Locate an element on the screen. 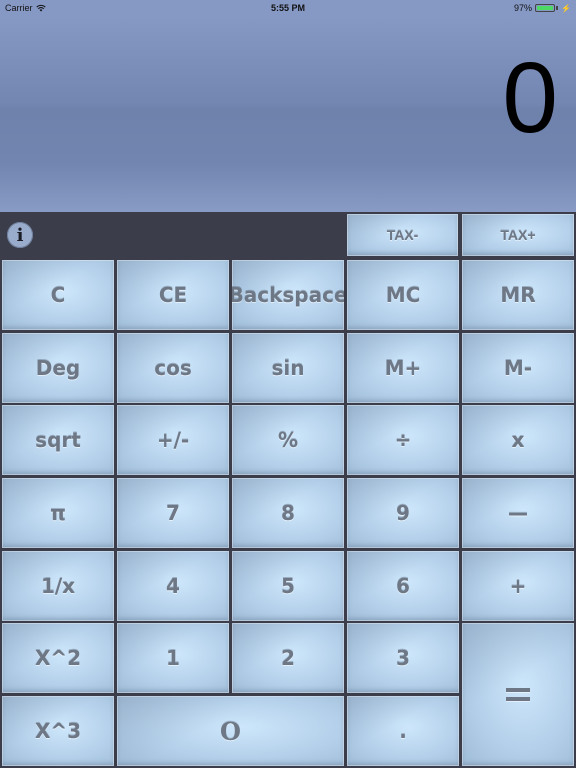 This screenshot has width=576, height=768. digit-7-button: 7 is located at coordinates (173, 513).